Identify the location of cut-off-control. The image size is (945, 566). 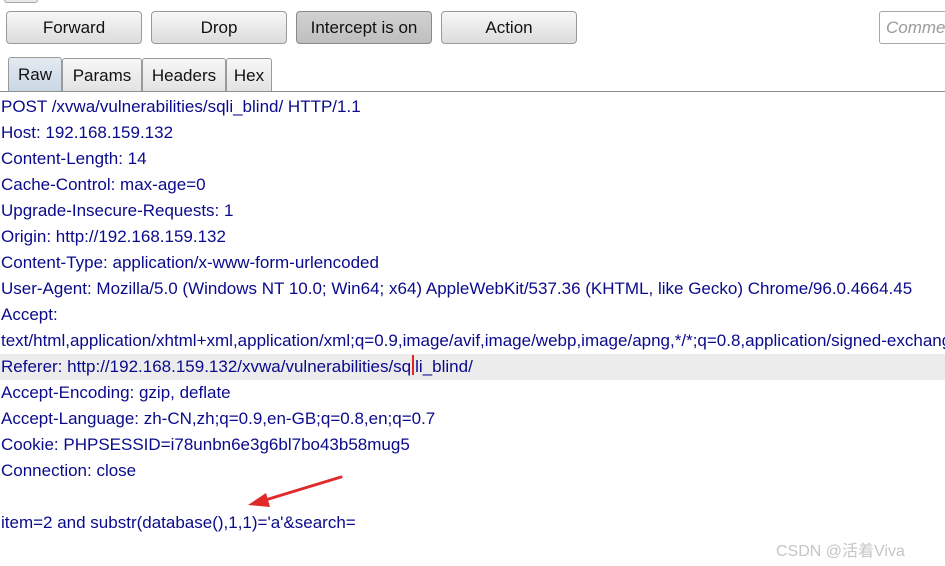
(21, 1).